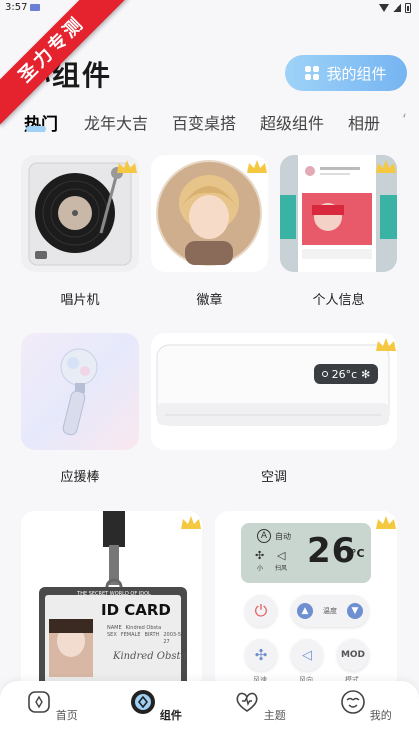  What do you see at coordinates (324, 374) in the screenshot?
I see `power-indicator-icon` at bounding box center [324, 374].